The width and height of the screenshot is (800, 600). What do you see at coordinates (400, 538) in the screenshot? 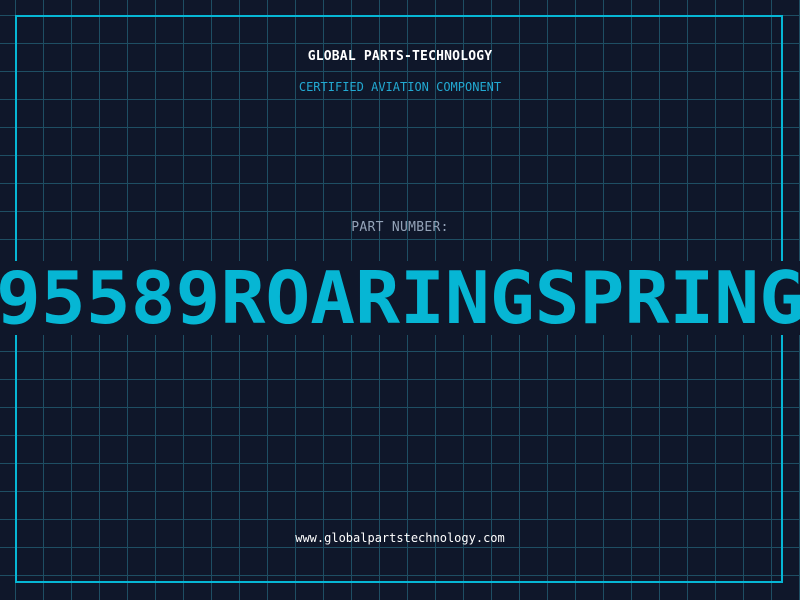
I see `website-url: www.globalpartstechnology.com` at bounding box center [400, 538].